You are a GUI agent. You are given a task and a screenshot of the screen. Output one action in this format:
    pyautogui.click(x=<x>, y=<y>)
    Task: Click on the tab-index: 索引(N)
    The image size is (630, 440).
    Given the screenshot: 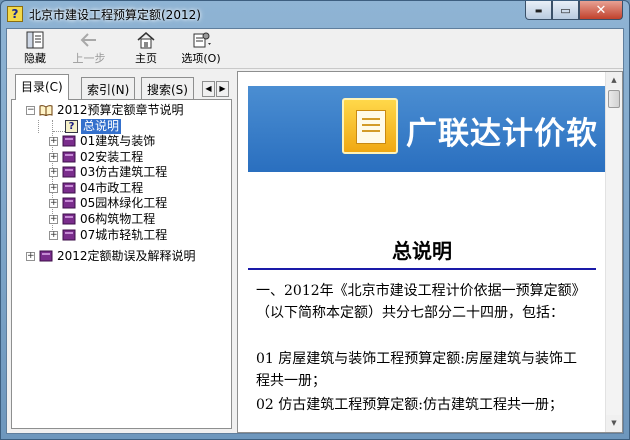 What is the action you would take?
    pyautogui.click(x=108, y=88)
    